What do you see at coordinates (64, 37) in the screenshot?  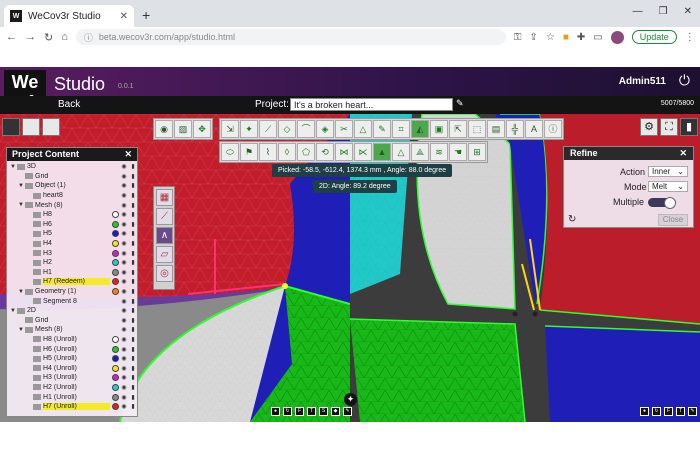 I see `home-icon: ⌂` at bounding box center [64, 37].